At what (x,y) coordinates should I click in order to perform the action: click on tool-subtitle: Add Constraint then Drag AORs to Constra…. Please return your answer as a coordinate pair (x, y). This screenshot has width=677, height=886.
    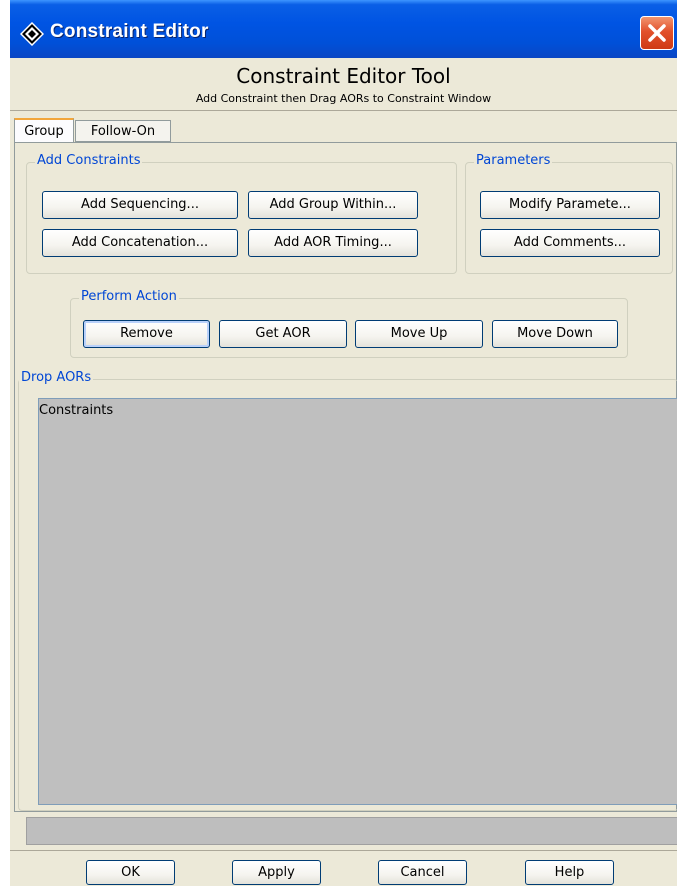
    Looking at the image, I should click on (343, 98).